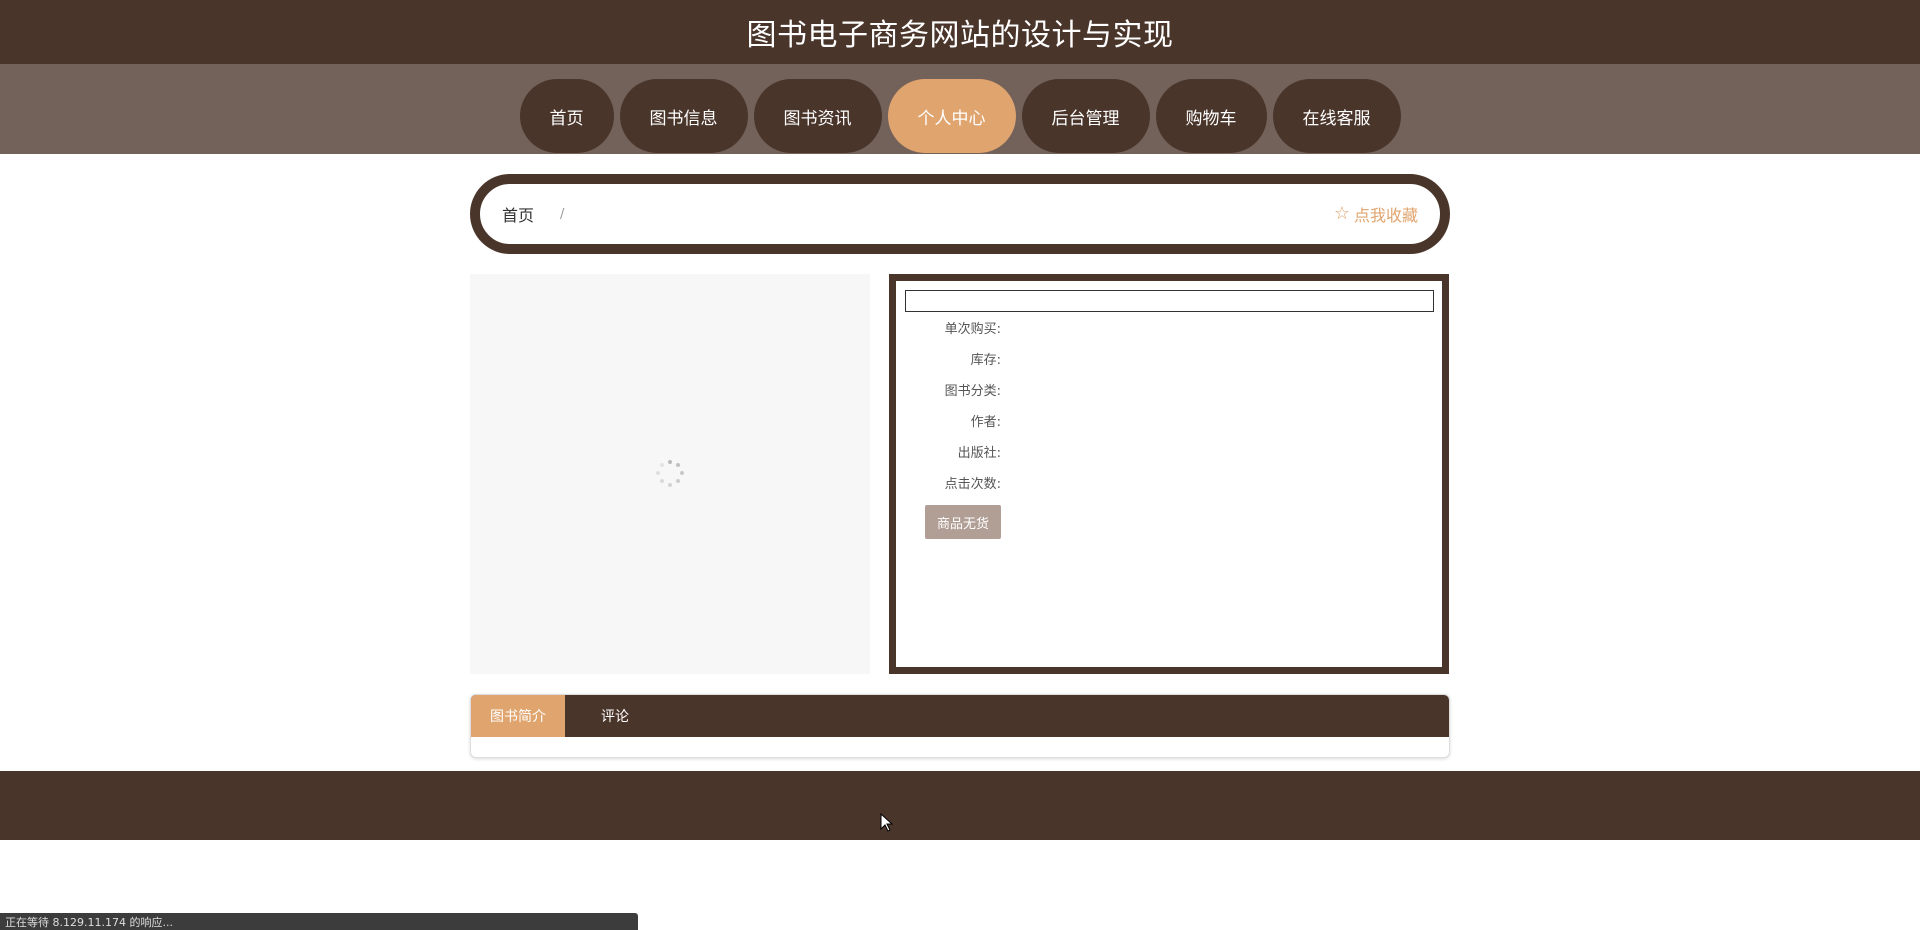  I want to click on site-header: 图书电子商务网站的设计与实现, so click(960, 32).